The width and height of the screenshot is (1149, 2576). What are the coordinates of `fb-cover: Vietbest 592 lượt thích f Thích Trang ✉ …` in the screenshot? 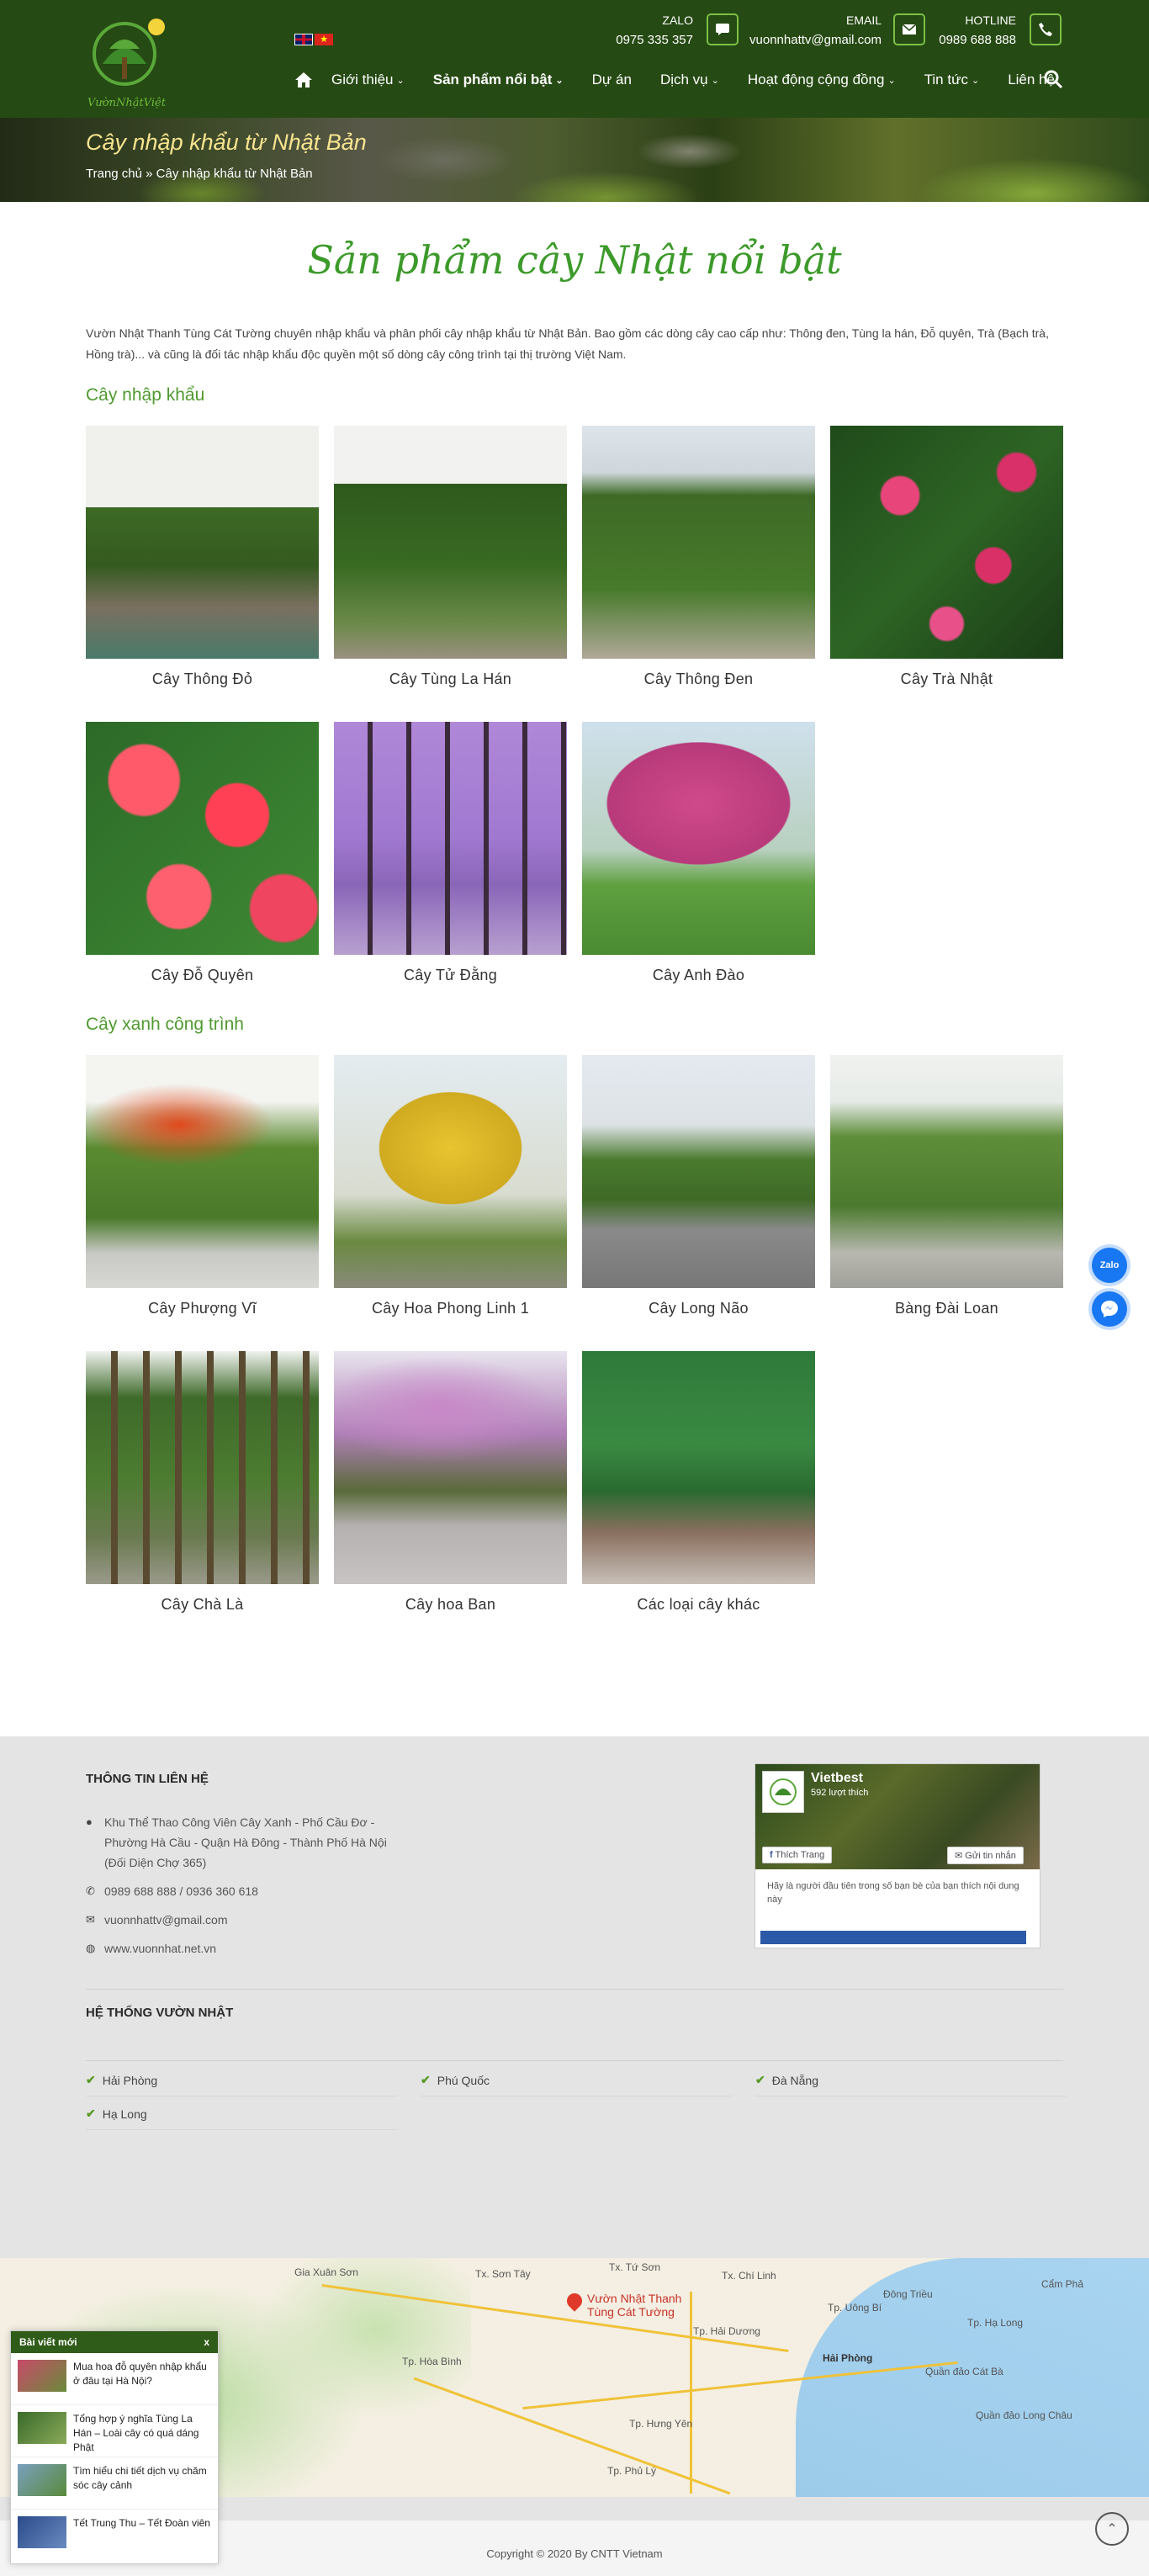 It's located at (898, 1816).